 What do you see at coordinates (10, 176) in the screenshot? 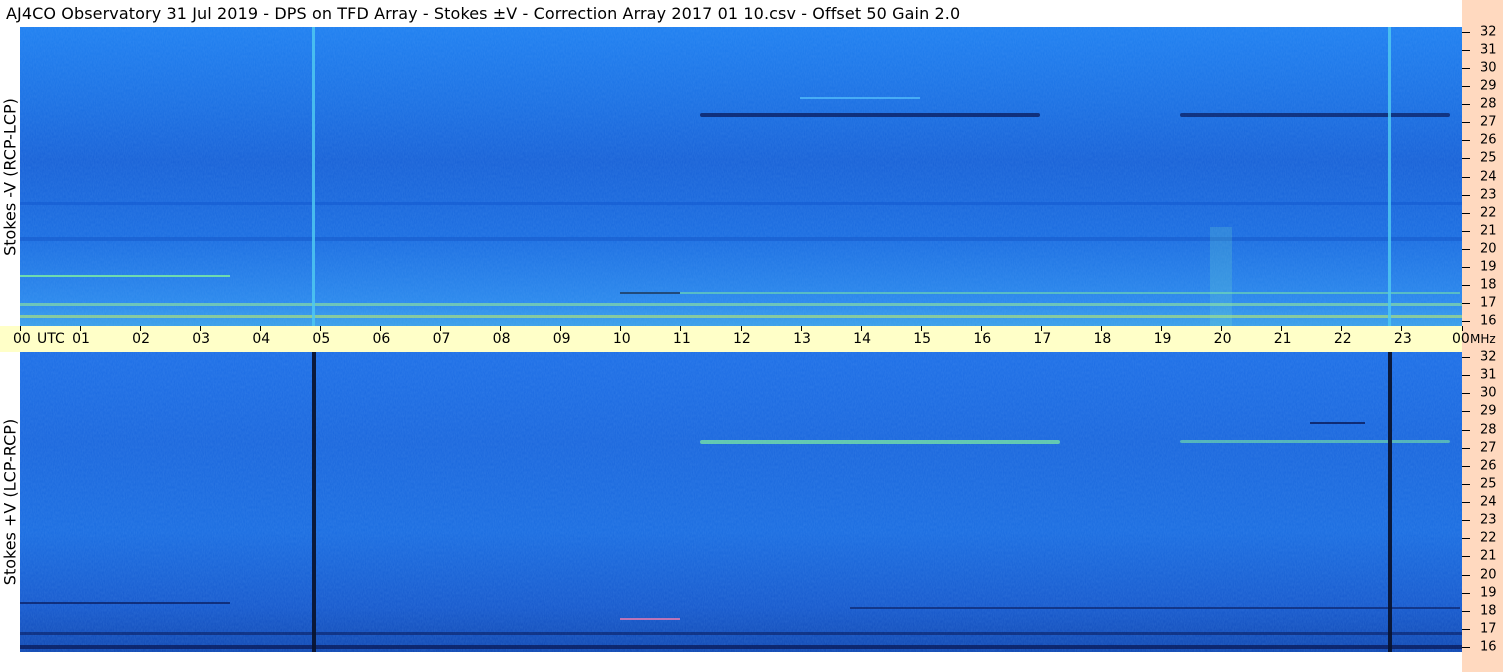
I see `top-panel-label: Stokes -V (RCP-LCP)` at bounding box center [10, 176].